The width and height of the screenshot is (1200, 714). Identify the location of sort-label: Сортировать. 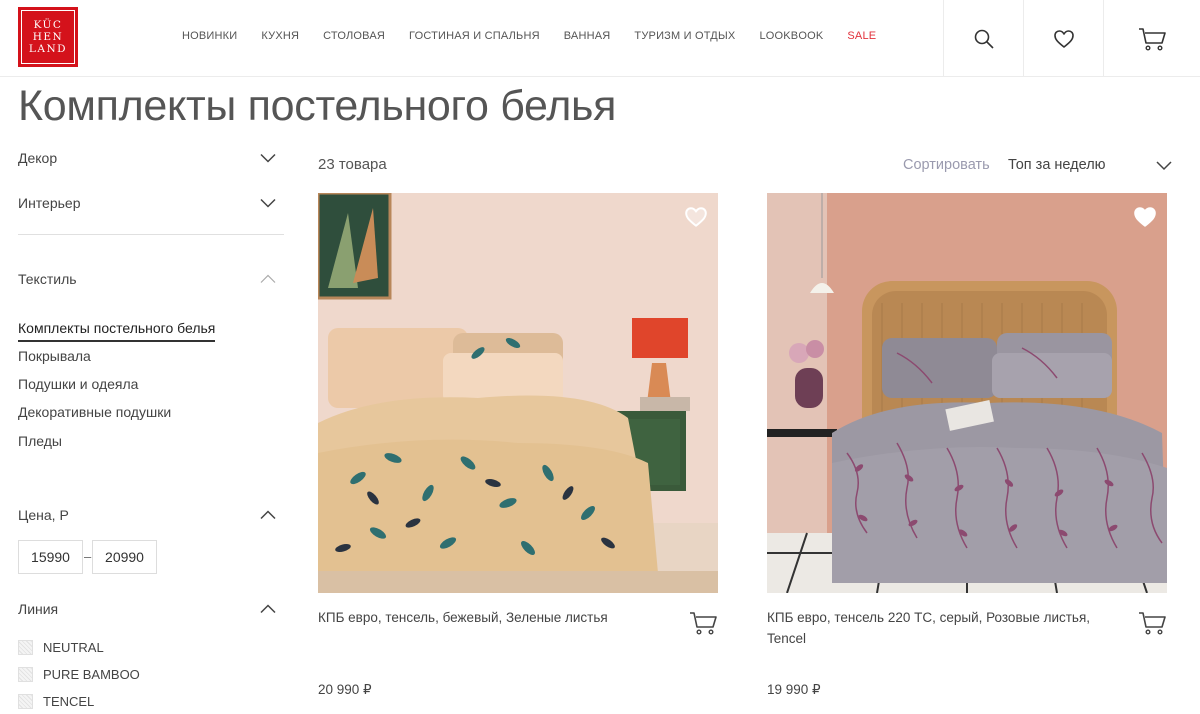
(946, 165).